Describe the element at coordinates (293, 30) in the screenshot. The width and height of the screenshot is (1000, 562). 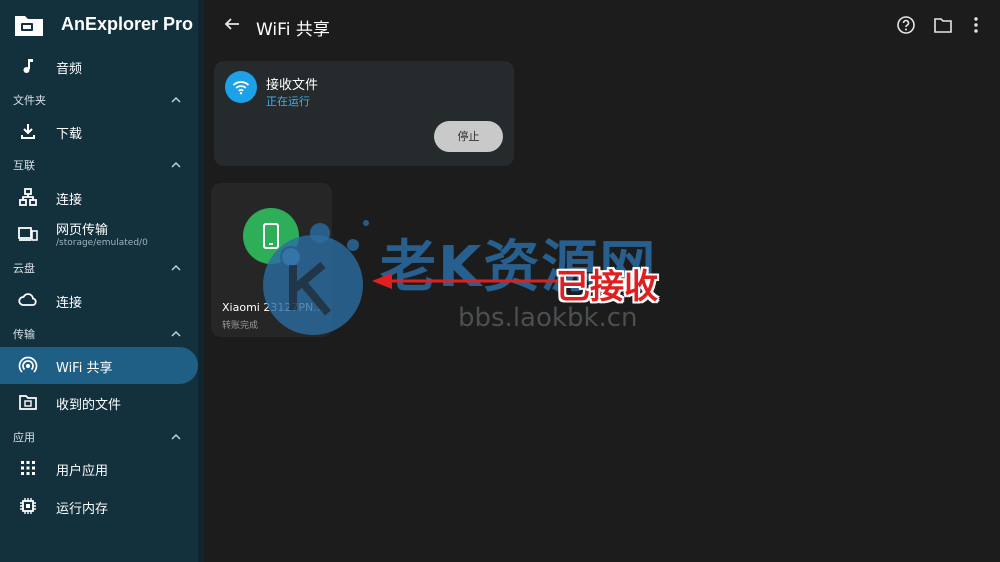
I see `page-title: WiFi 共享` at that location.